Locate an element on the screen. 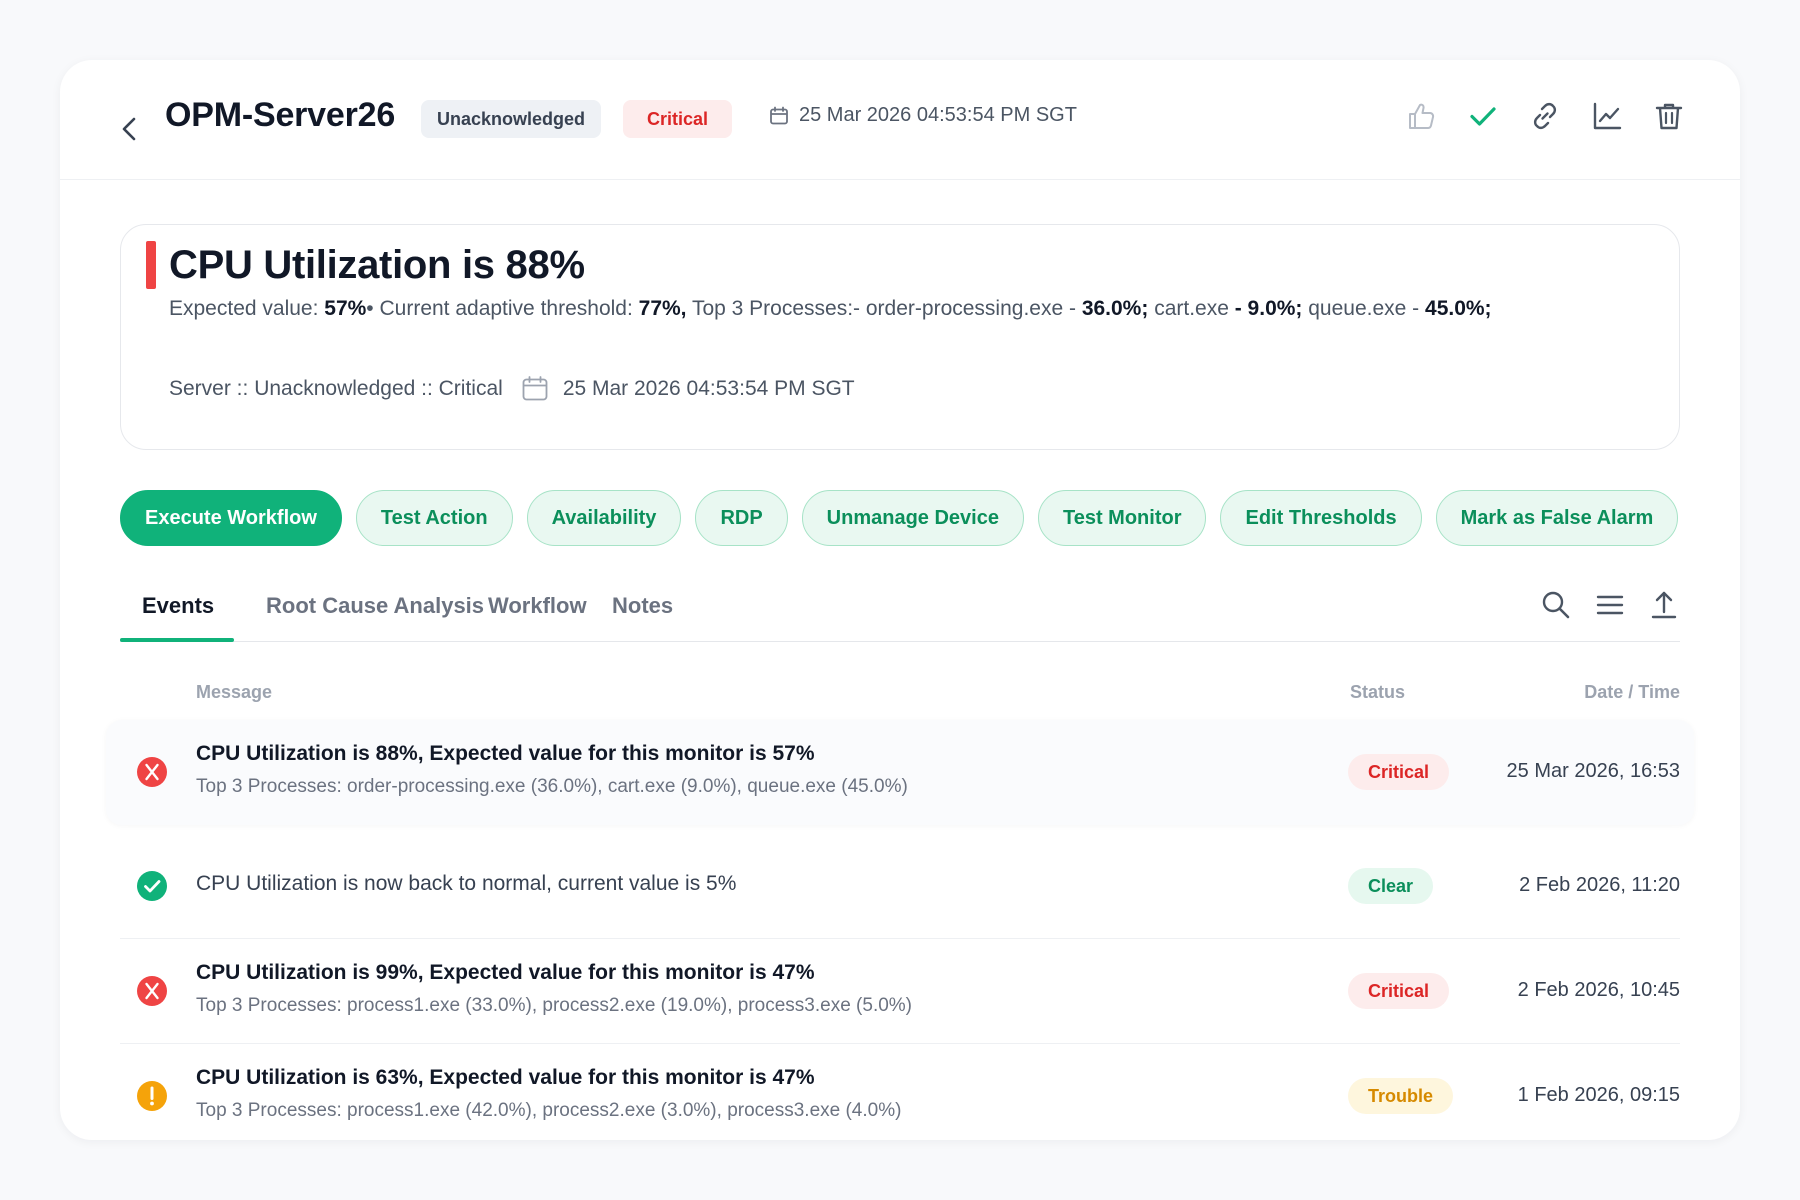 The height and width of the screenshot is (1200, 1800). search-button is located at coordinates (1556, 605).